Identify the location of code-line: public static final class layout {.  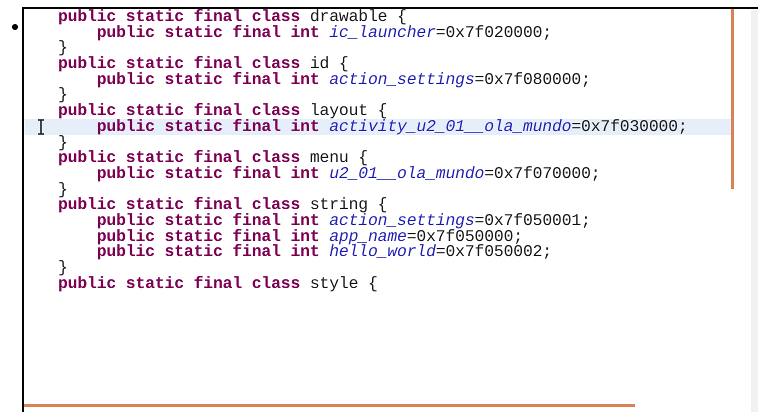
(223, 111).